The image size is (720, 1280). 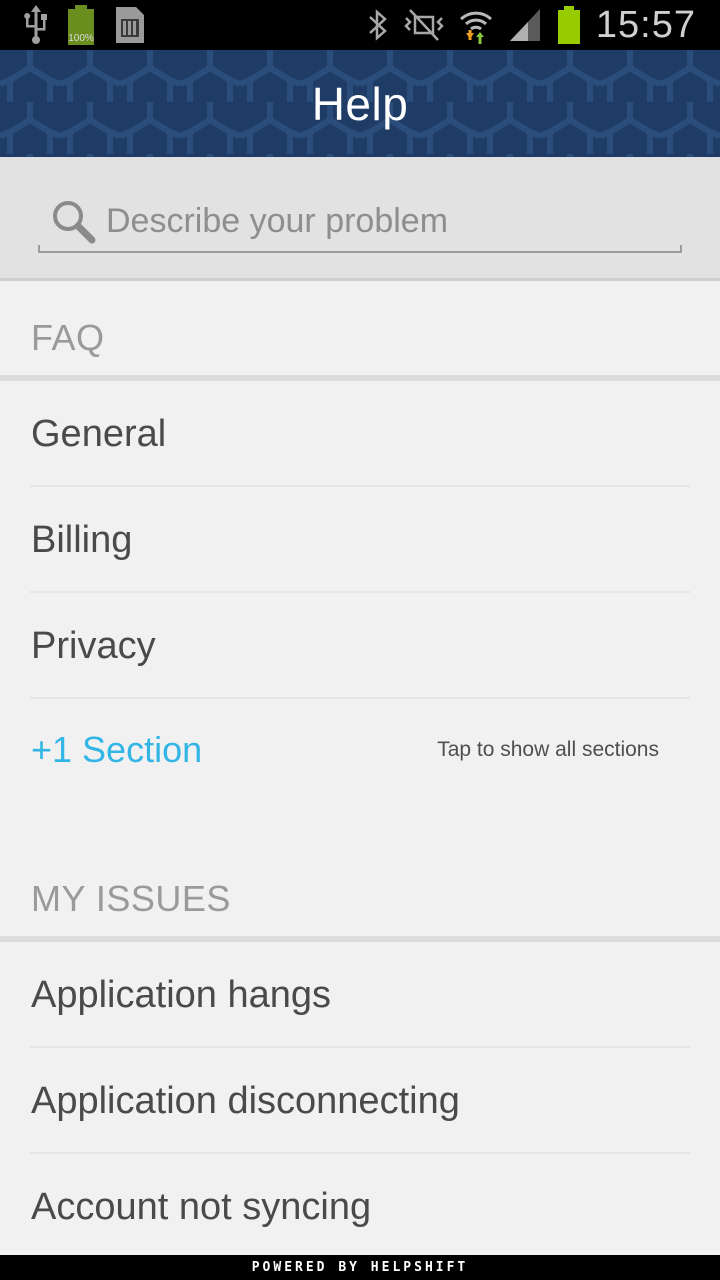 I want to click on issue-item-account-not-syncing: Account not syncing, so click(x=360, y=1207).